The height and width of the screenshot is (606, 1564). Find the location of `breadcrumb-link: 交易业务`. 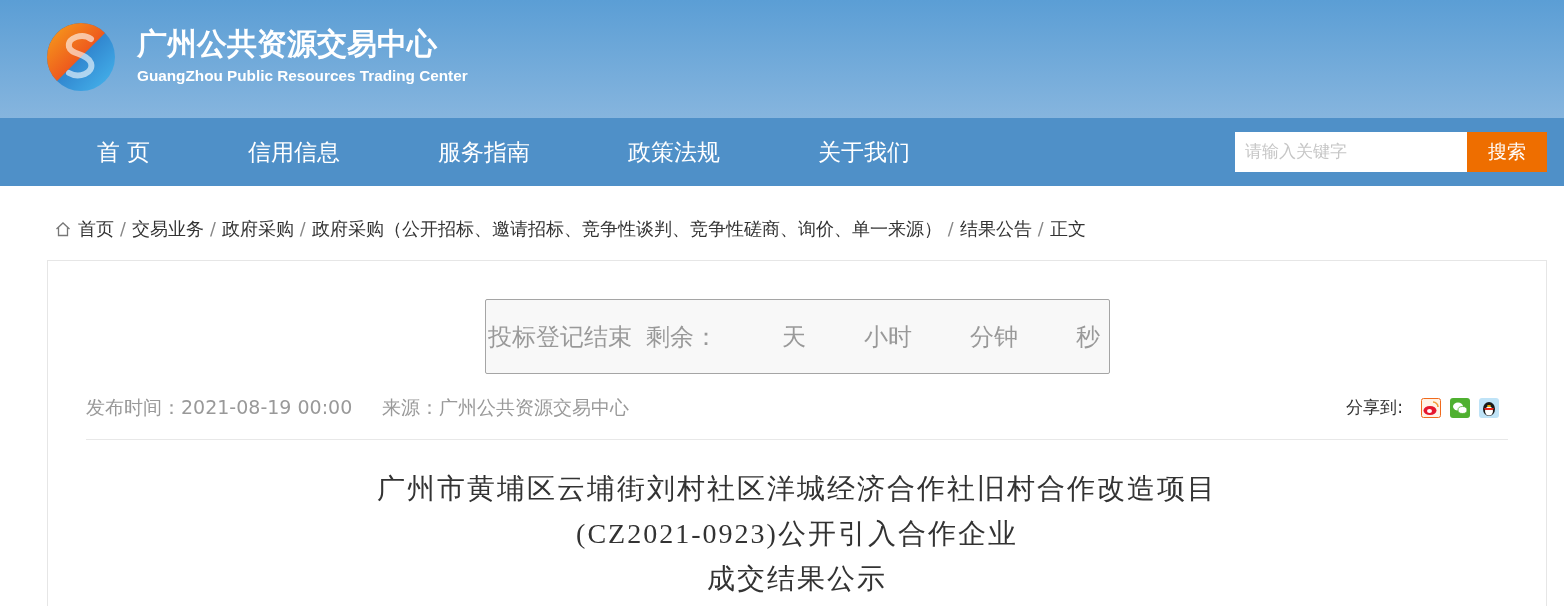

breadcrumb-link: 交易业务 is located at coordinates (167, 229).